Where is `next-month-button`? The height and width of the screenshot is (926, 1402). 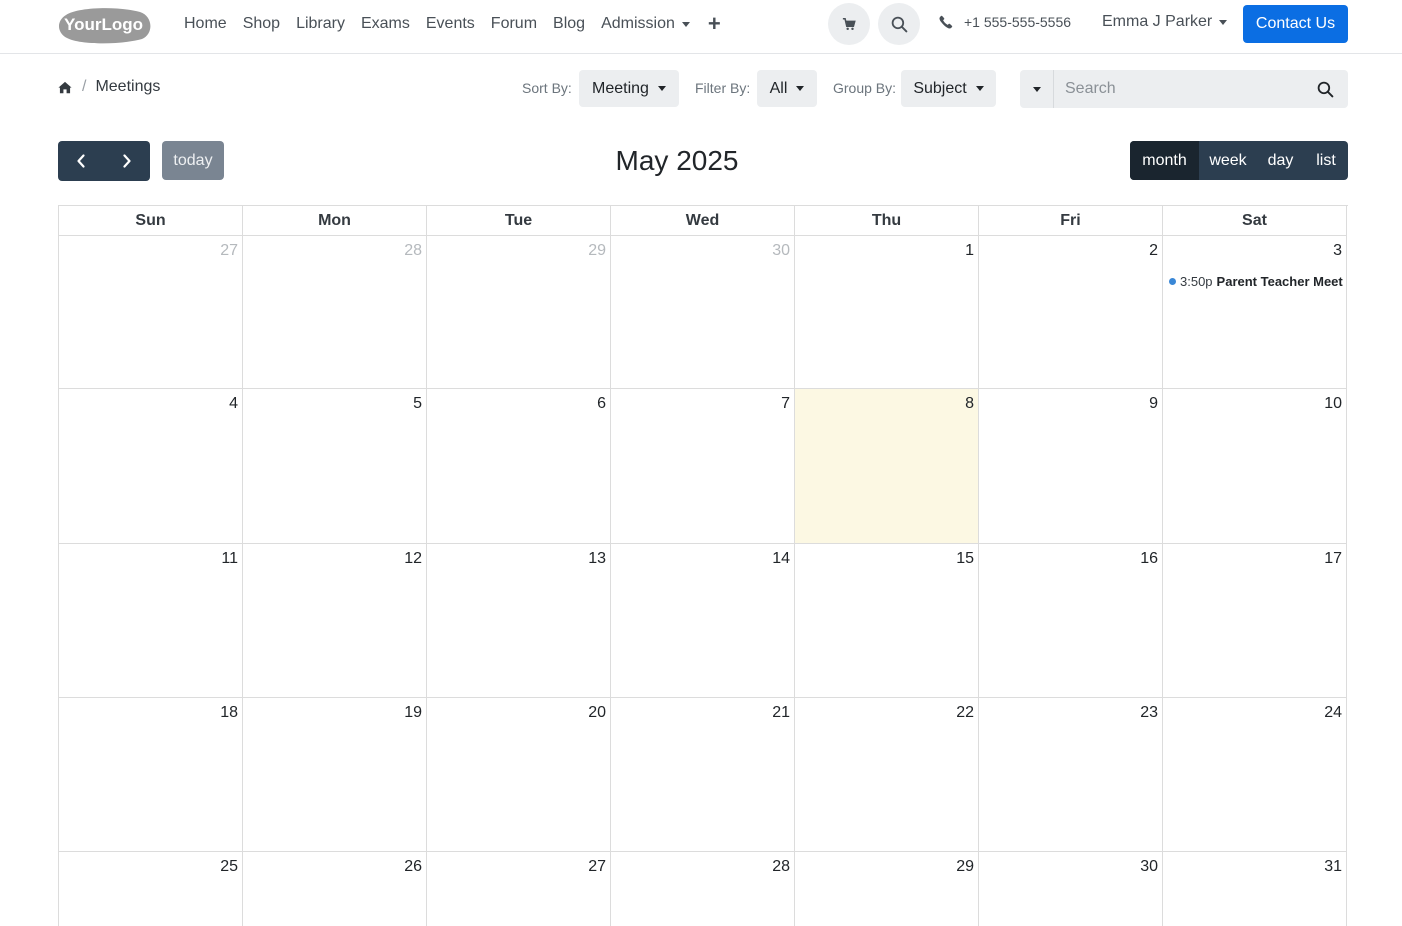
next-month-button is located at coordinates (127, 161).